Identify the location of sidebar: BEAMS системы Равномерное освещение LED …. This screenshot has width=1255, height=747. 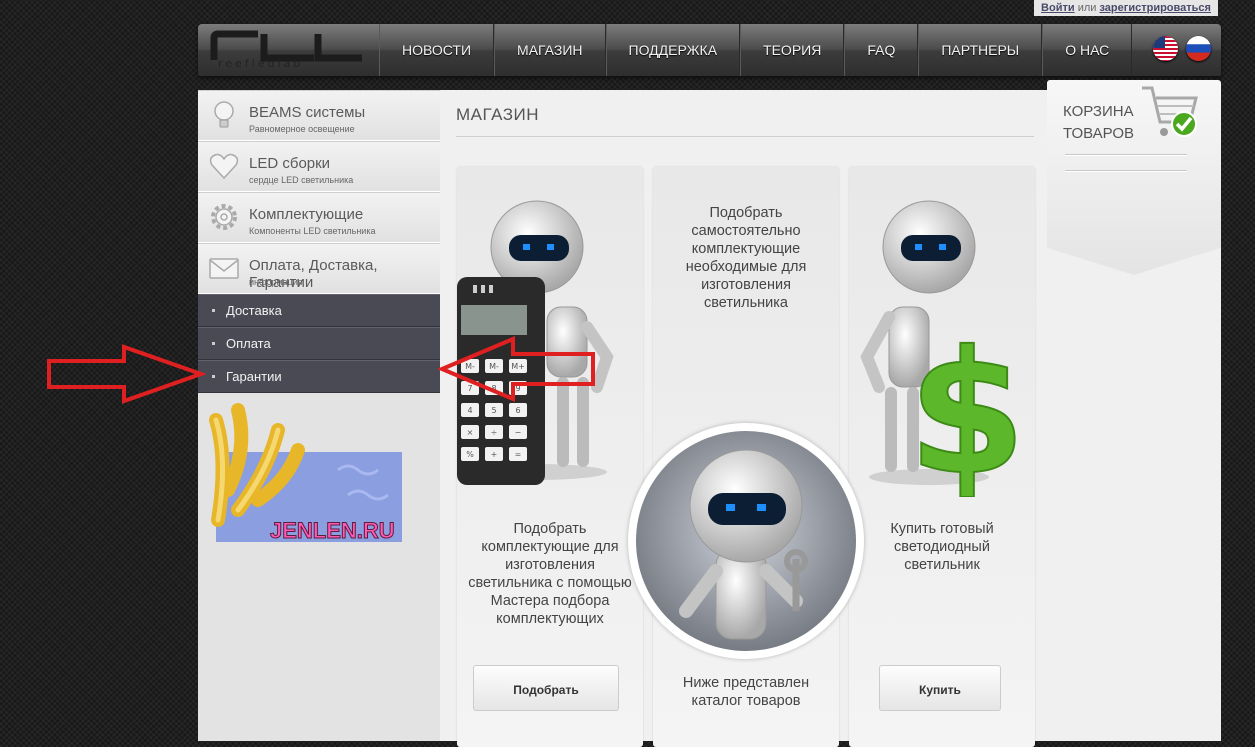
(319, 241).